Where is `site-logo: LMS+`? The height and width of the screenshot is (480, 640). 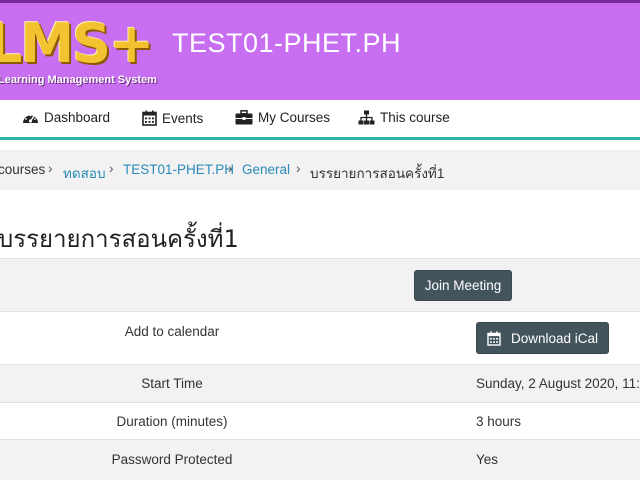 site-logo: LMS+ is located at coordinates (77, 44).